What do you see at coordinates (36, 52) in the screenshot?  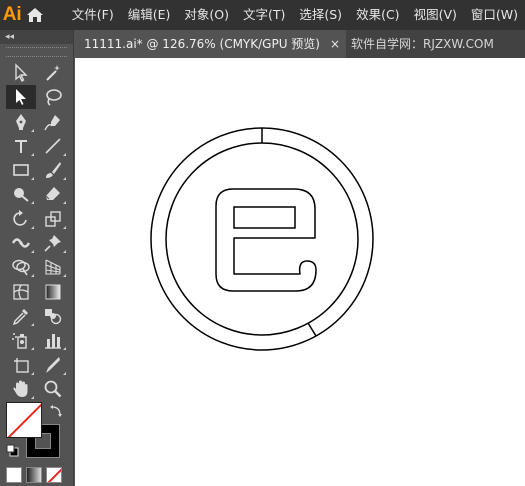 I see `panel-grip` at bounding box center [36, 52].